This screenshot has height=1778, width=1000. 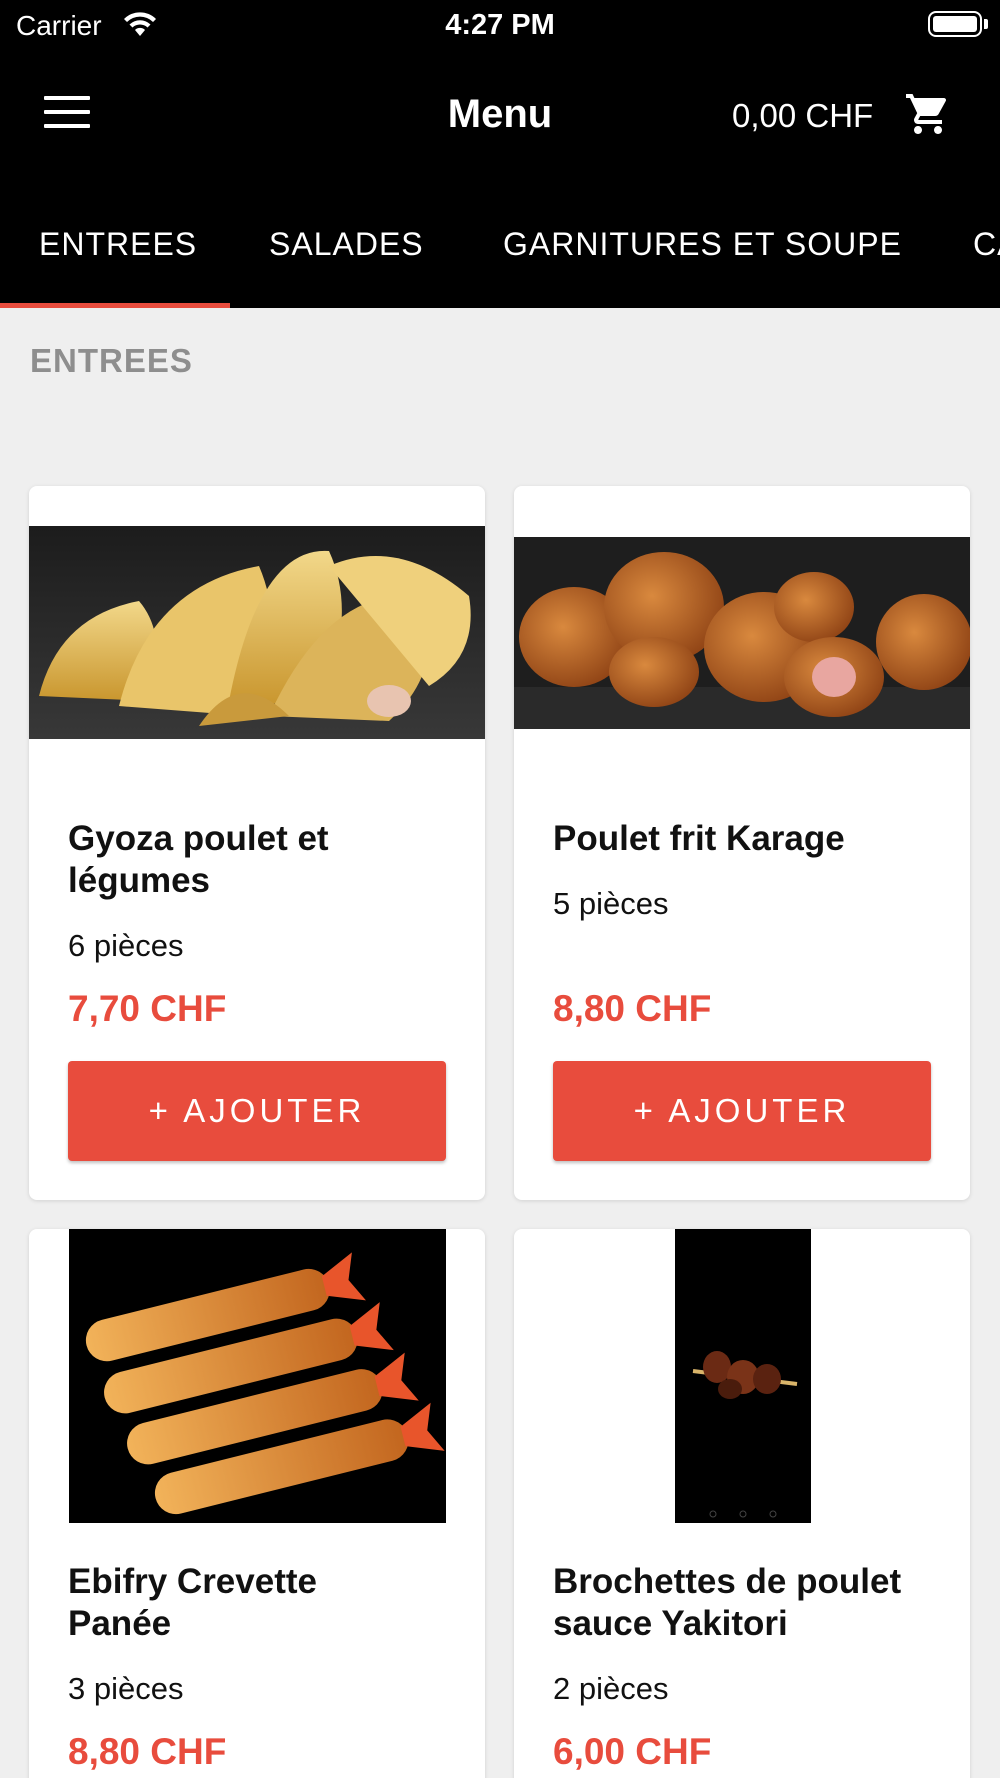 I want to click on battery-nub, so click(x=986, y=24).